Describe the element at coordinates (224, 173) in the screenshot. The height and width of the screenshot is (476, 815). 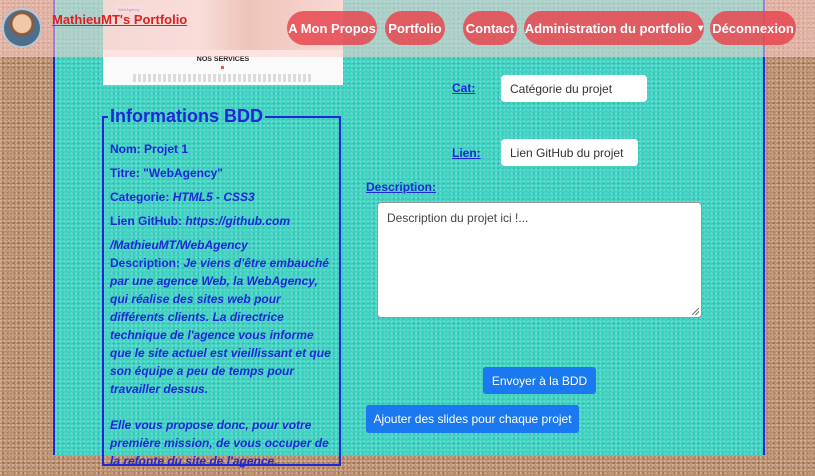
I see `info-titre: Titre: "WebAgency"` at that location.